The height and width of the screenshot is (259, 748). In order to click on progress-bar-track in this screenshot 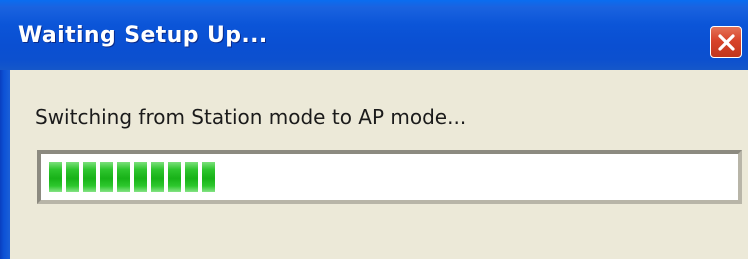, I will do `click(389, 177)`.